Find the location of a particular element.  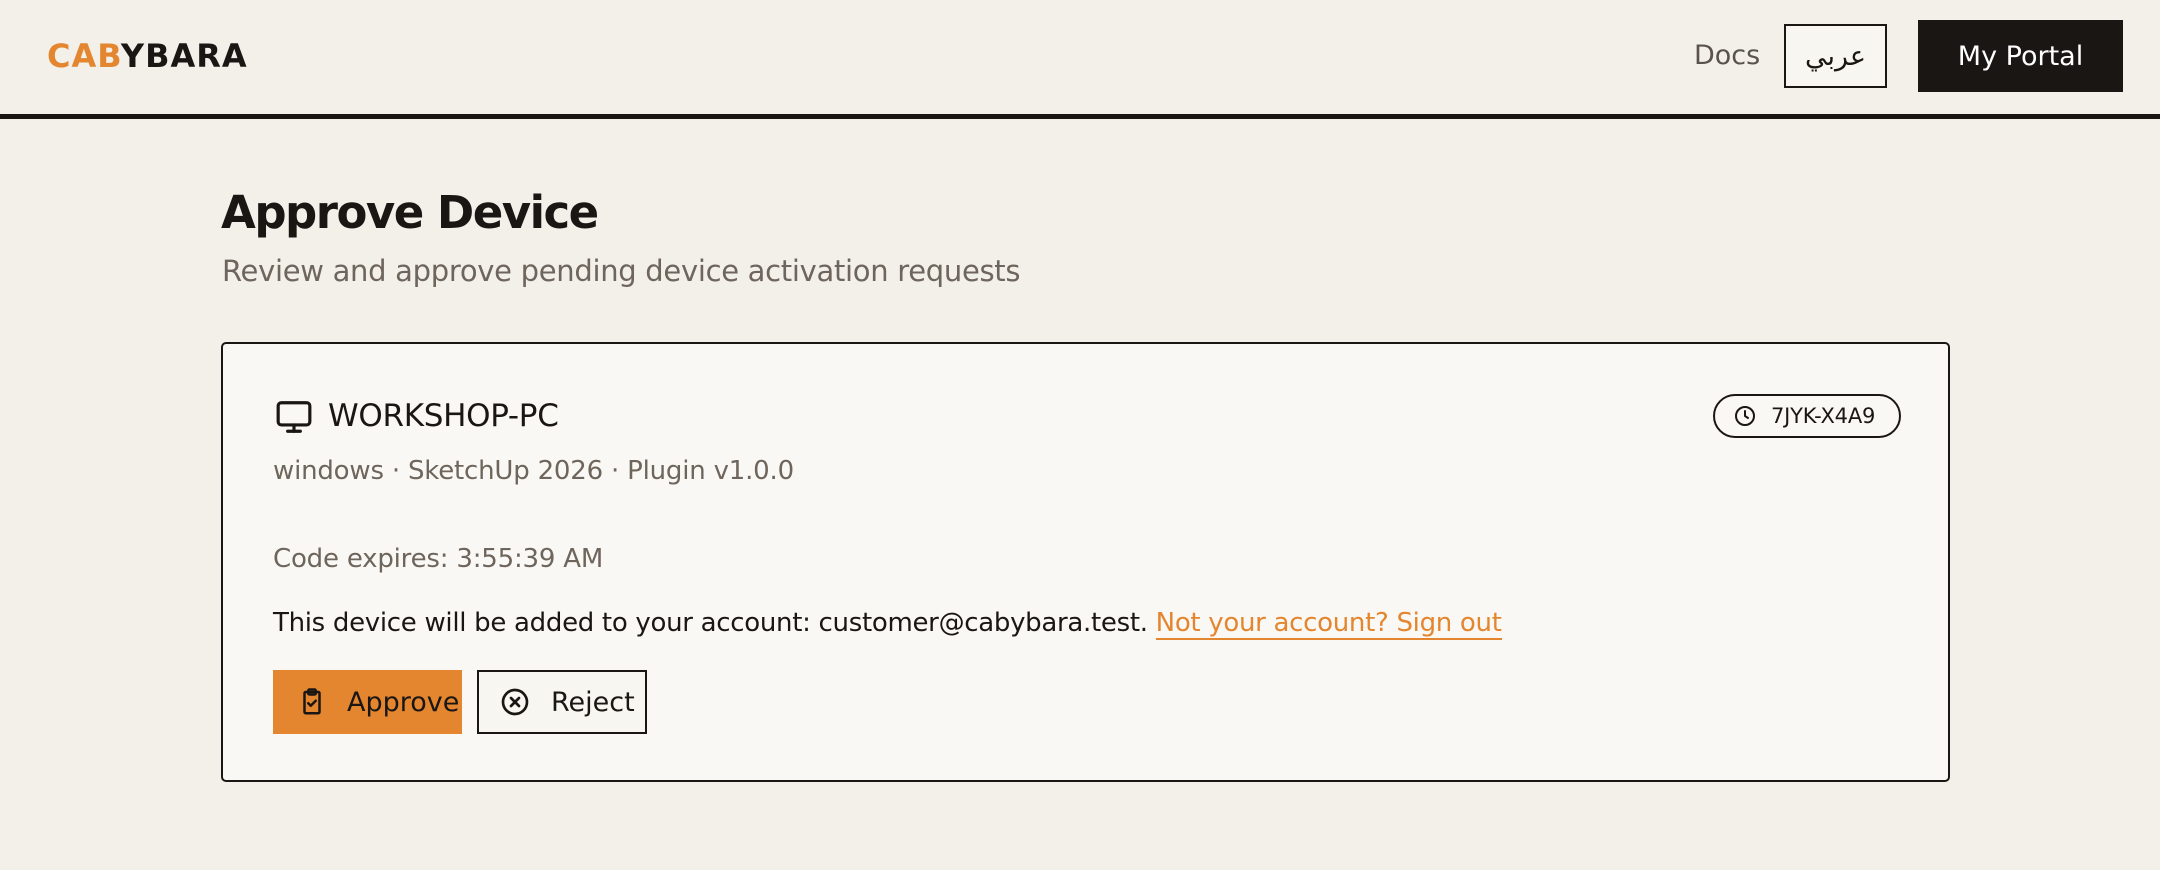

logo-main-text: YBARA is located at coordinates (184, 56).